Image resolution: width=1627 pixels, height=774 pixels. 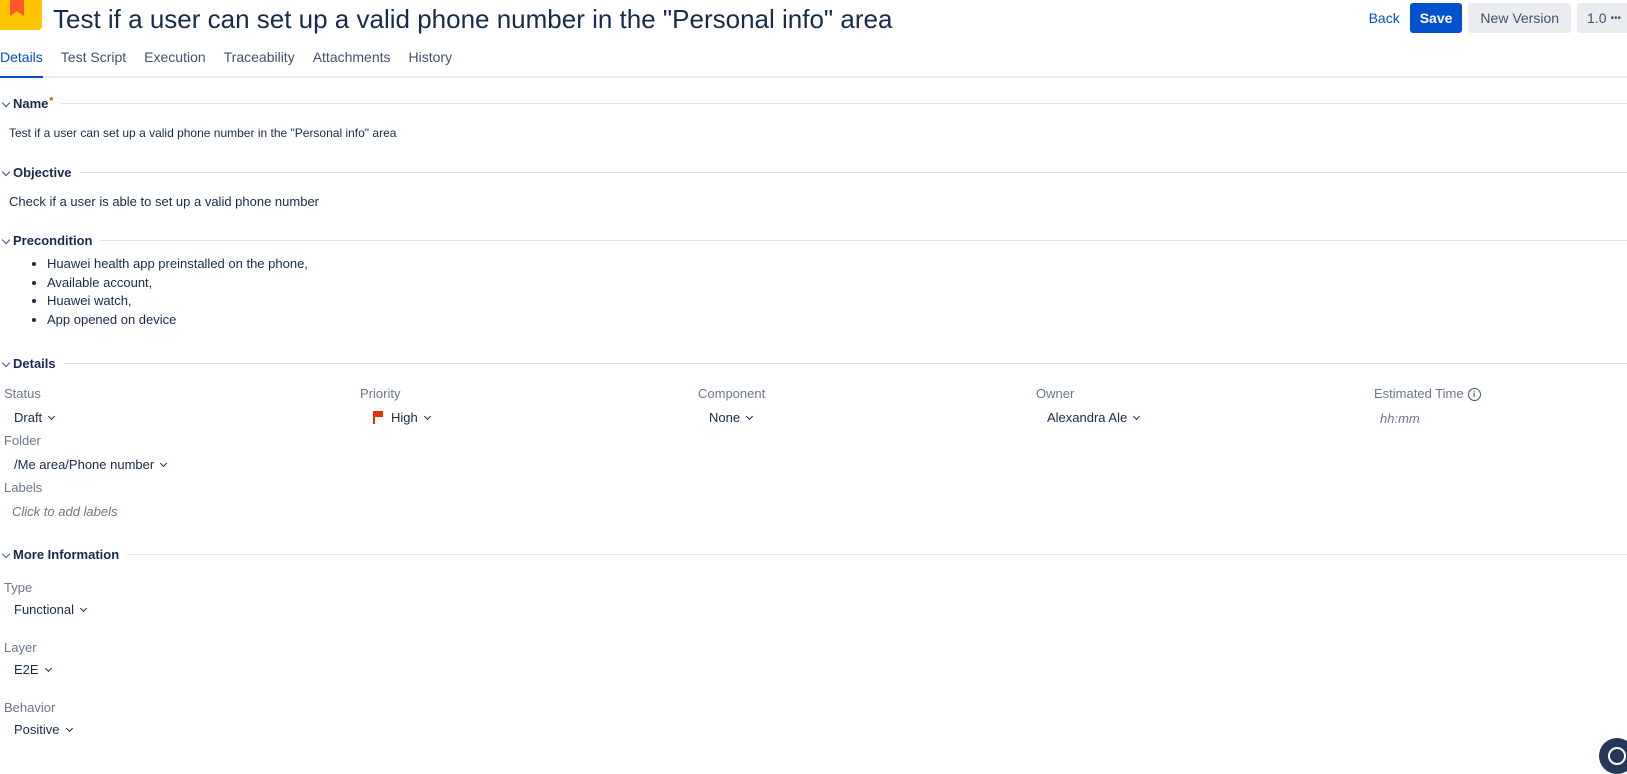 I want to click on flag-icon, so click(x=378, y=417).